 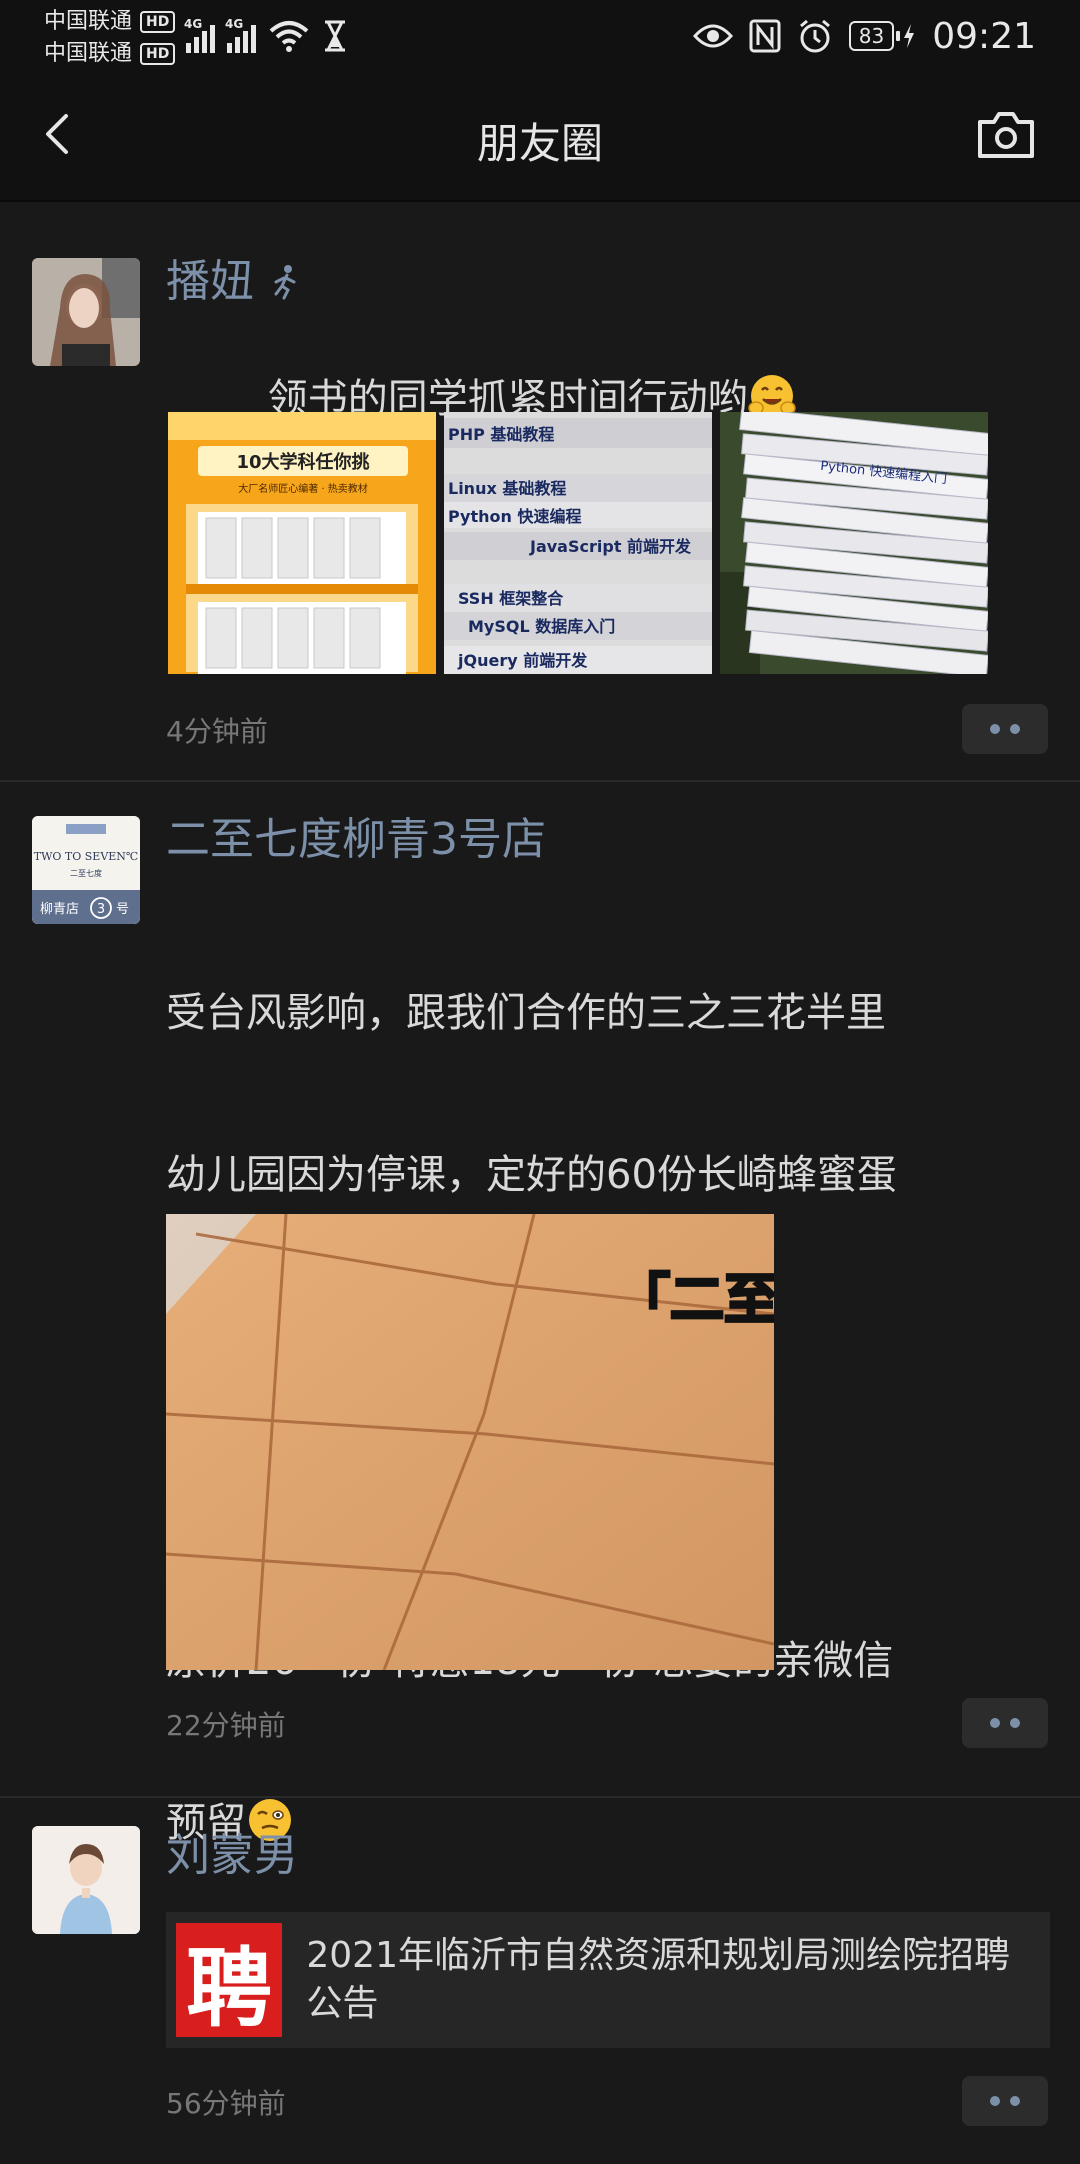 I want to click on shared-article-card: 聘 2021年临沂市自然资源和规划局测绘院招聘公告, so click(x=608, y=1980).